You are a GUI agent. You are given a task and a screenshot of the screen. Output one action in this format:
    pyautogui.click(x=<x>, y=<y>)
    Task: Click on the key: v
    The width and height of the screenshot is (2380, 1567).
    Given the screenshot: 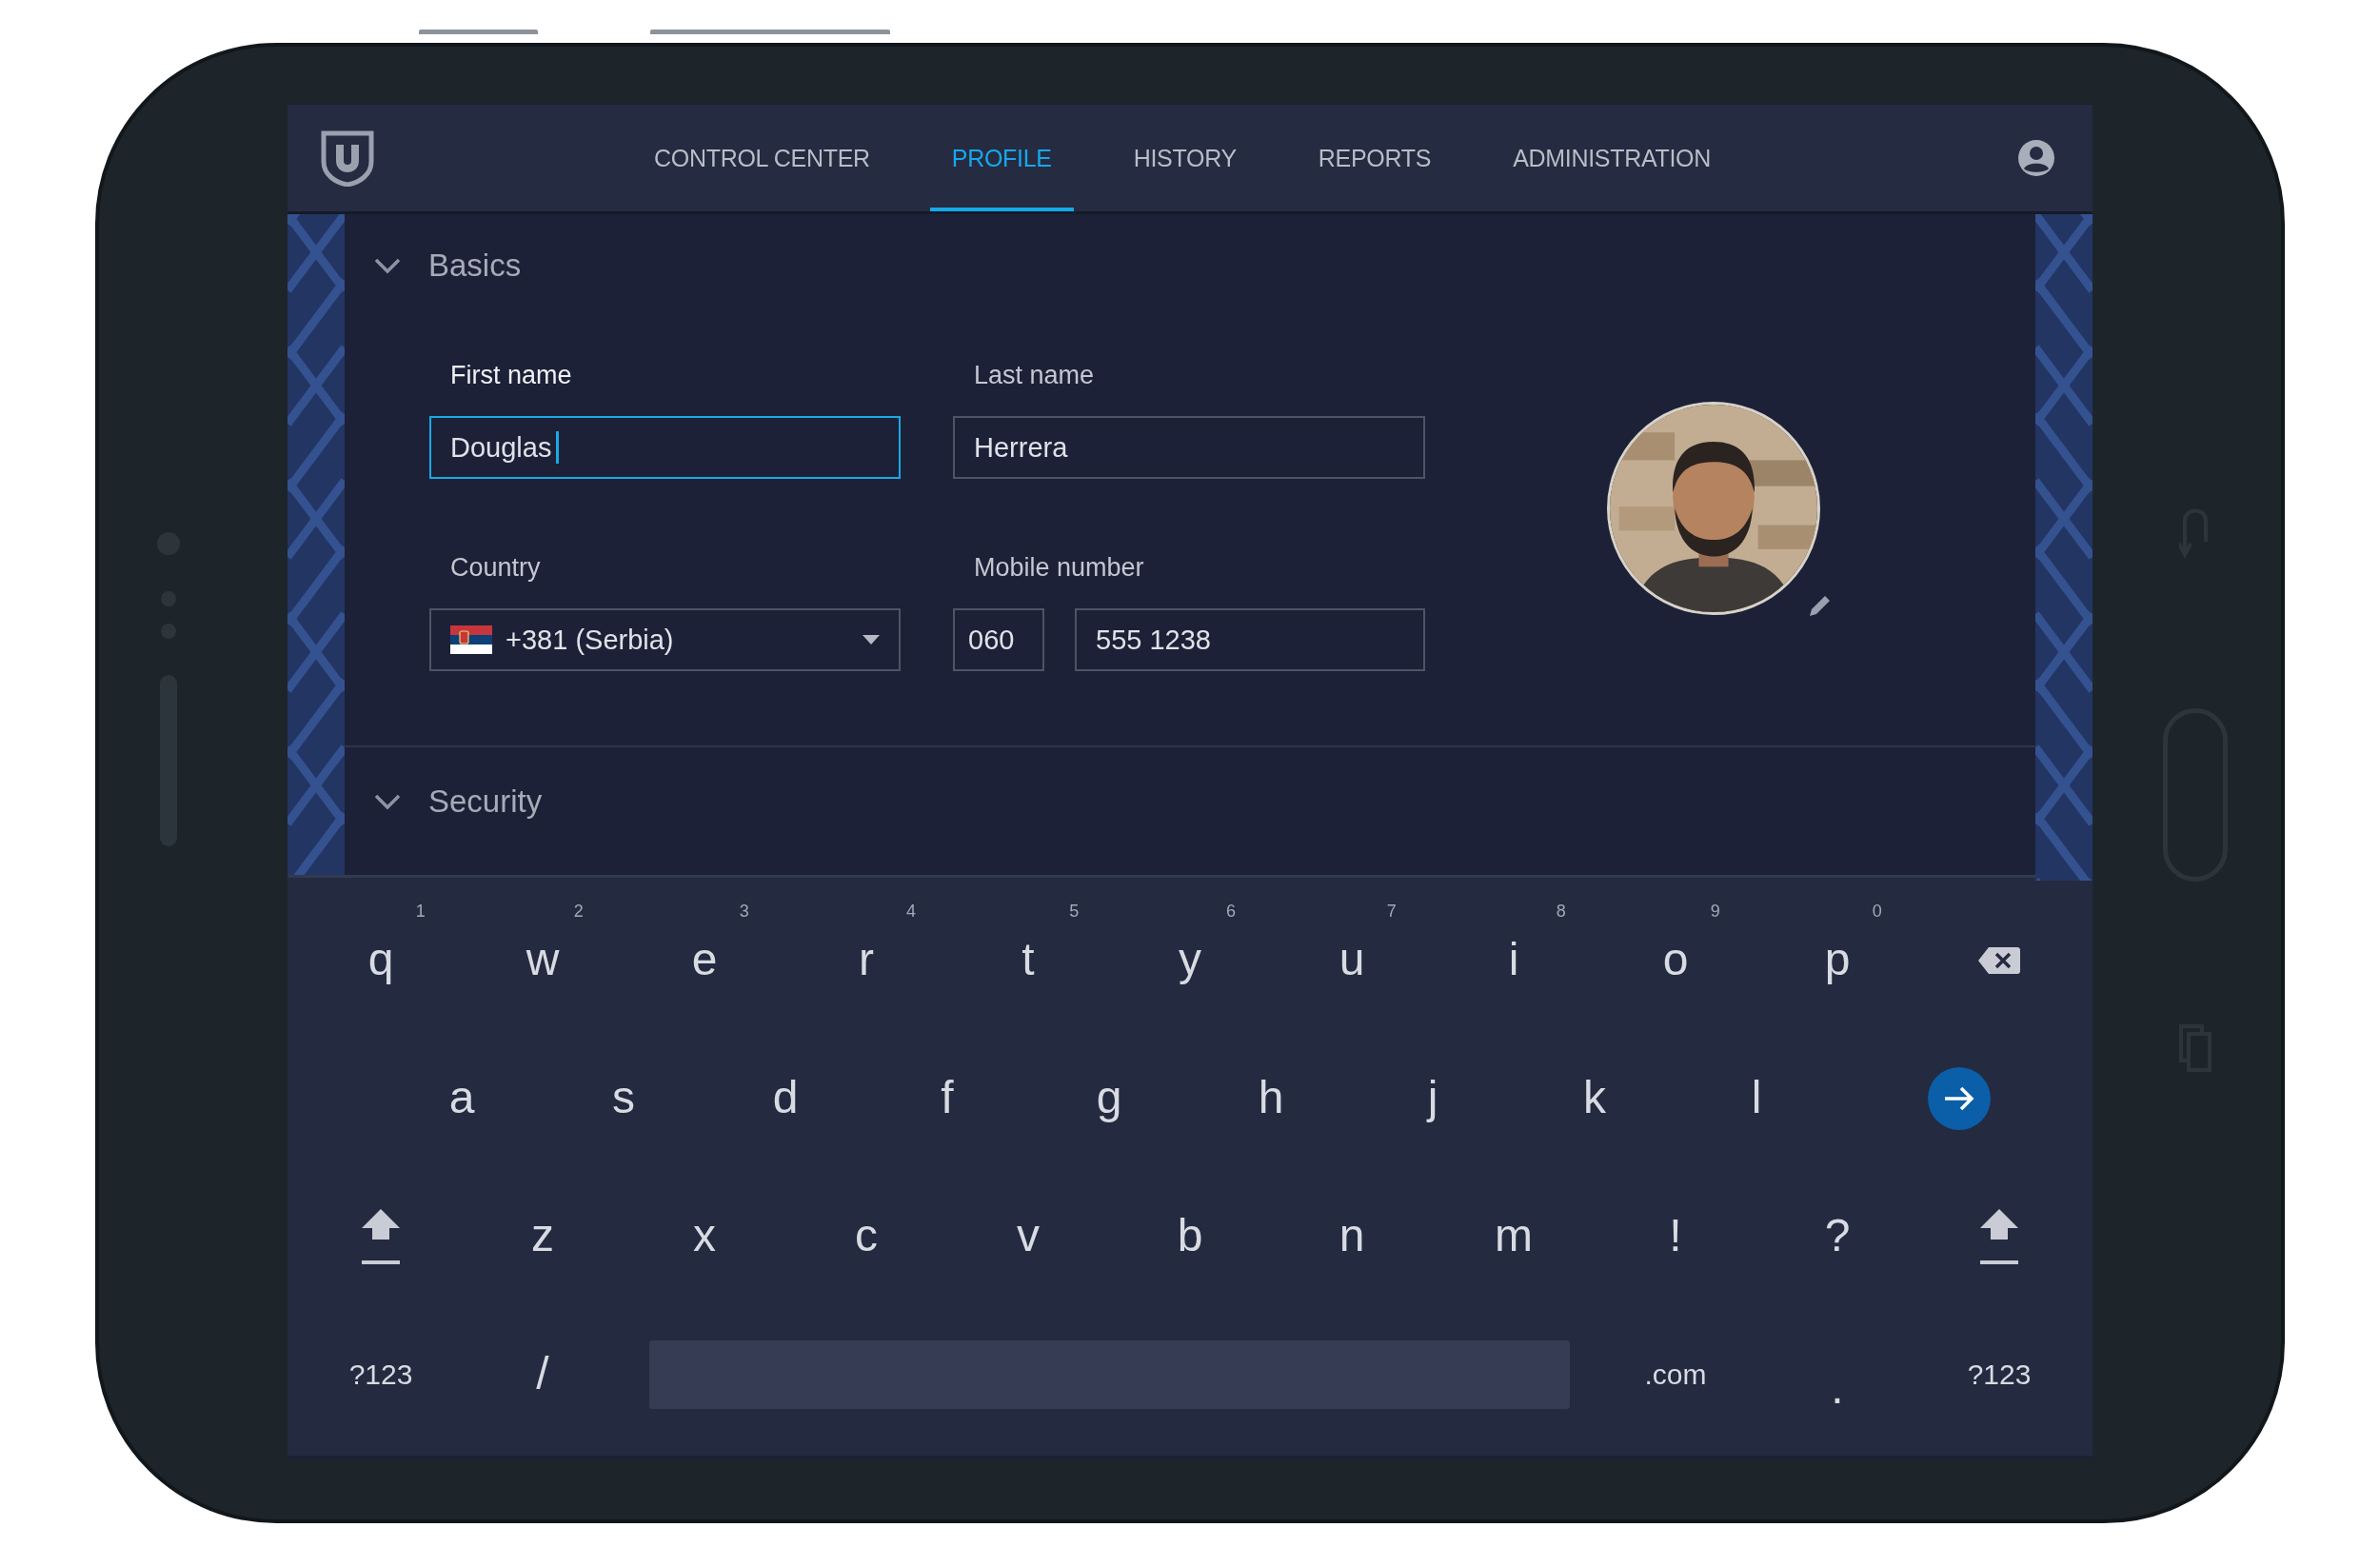 What is the action you would take?
    pyautogui.click(x=1028, y=1236)
    